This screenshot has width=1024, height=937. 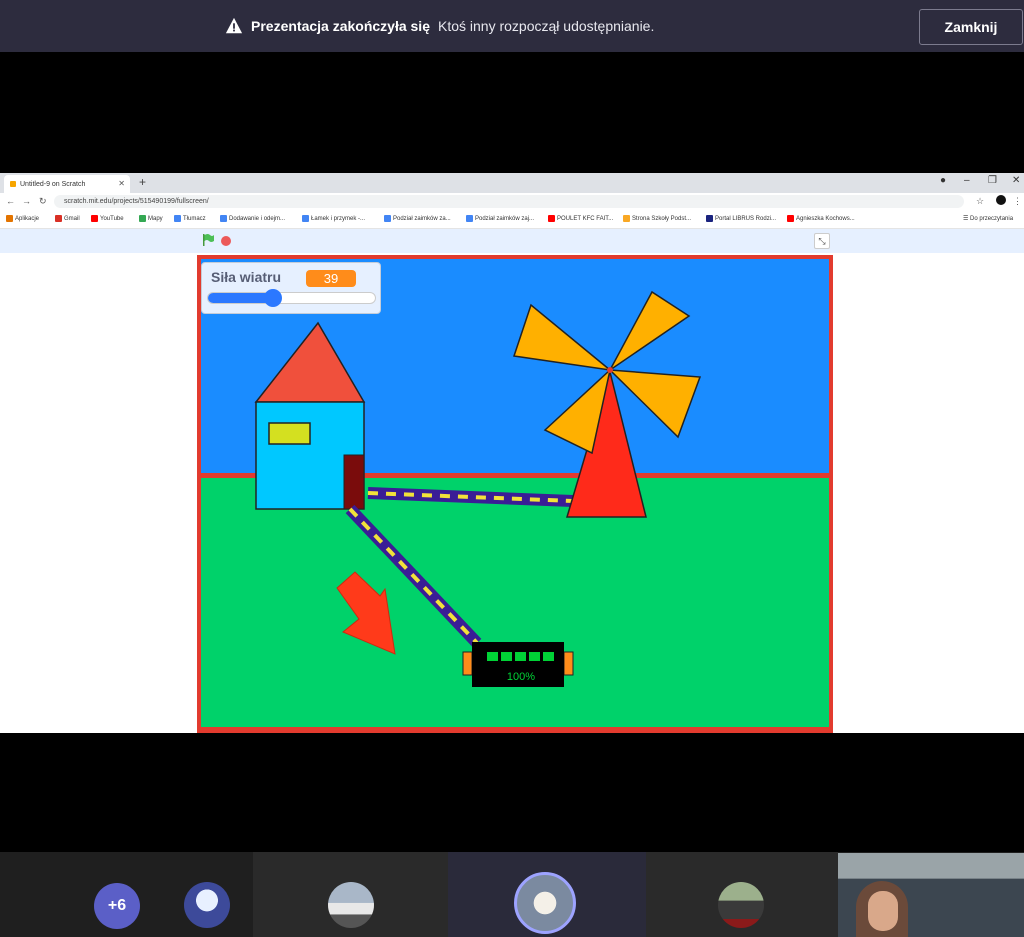 What do you see at coordinates (234, 25) in the screenshot?
I see `warning-icon` at bounding box center [234, 25].